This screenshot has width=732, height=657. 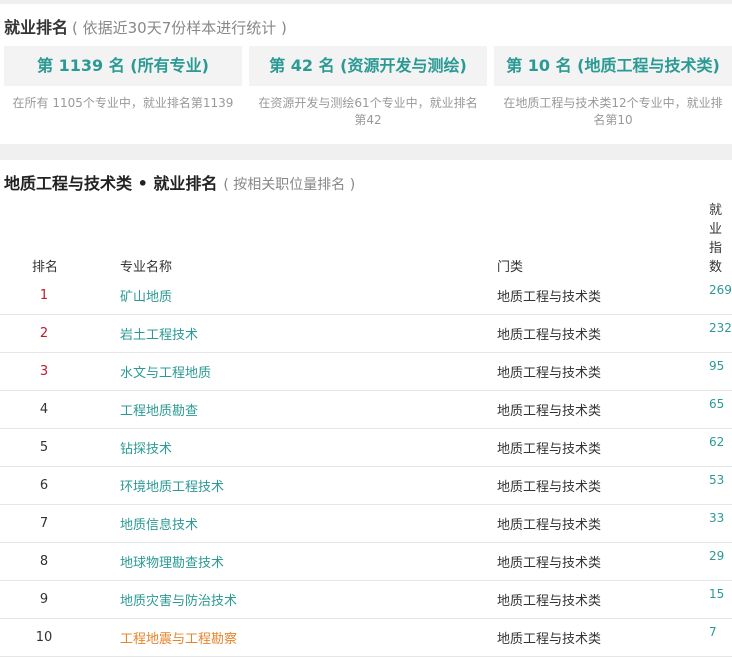 I want to click on table-header-row: 排名 专业名称 门类 就业指数, so click(x=366, y=237).